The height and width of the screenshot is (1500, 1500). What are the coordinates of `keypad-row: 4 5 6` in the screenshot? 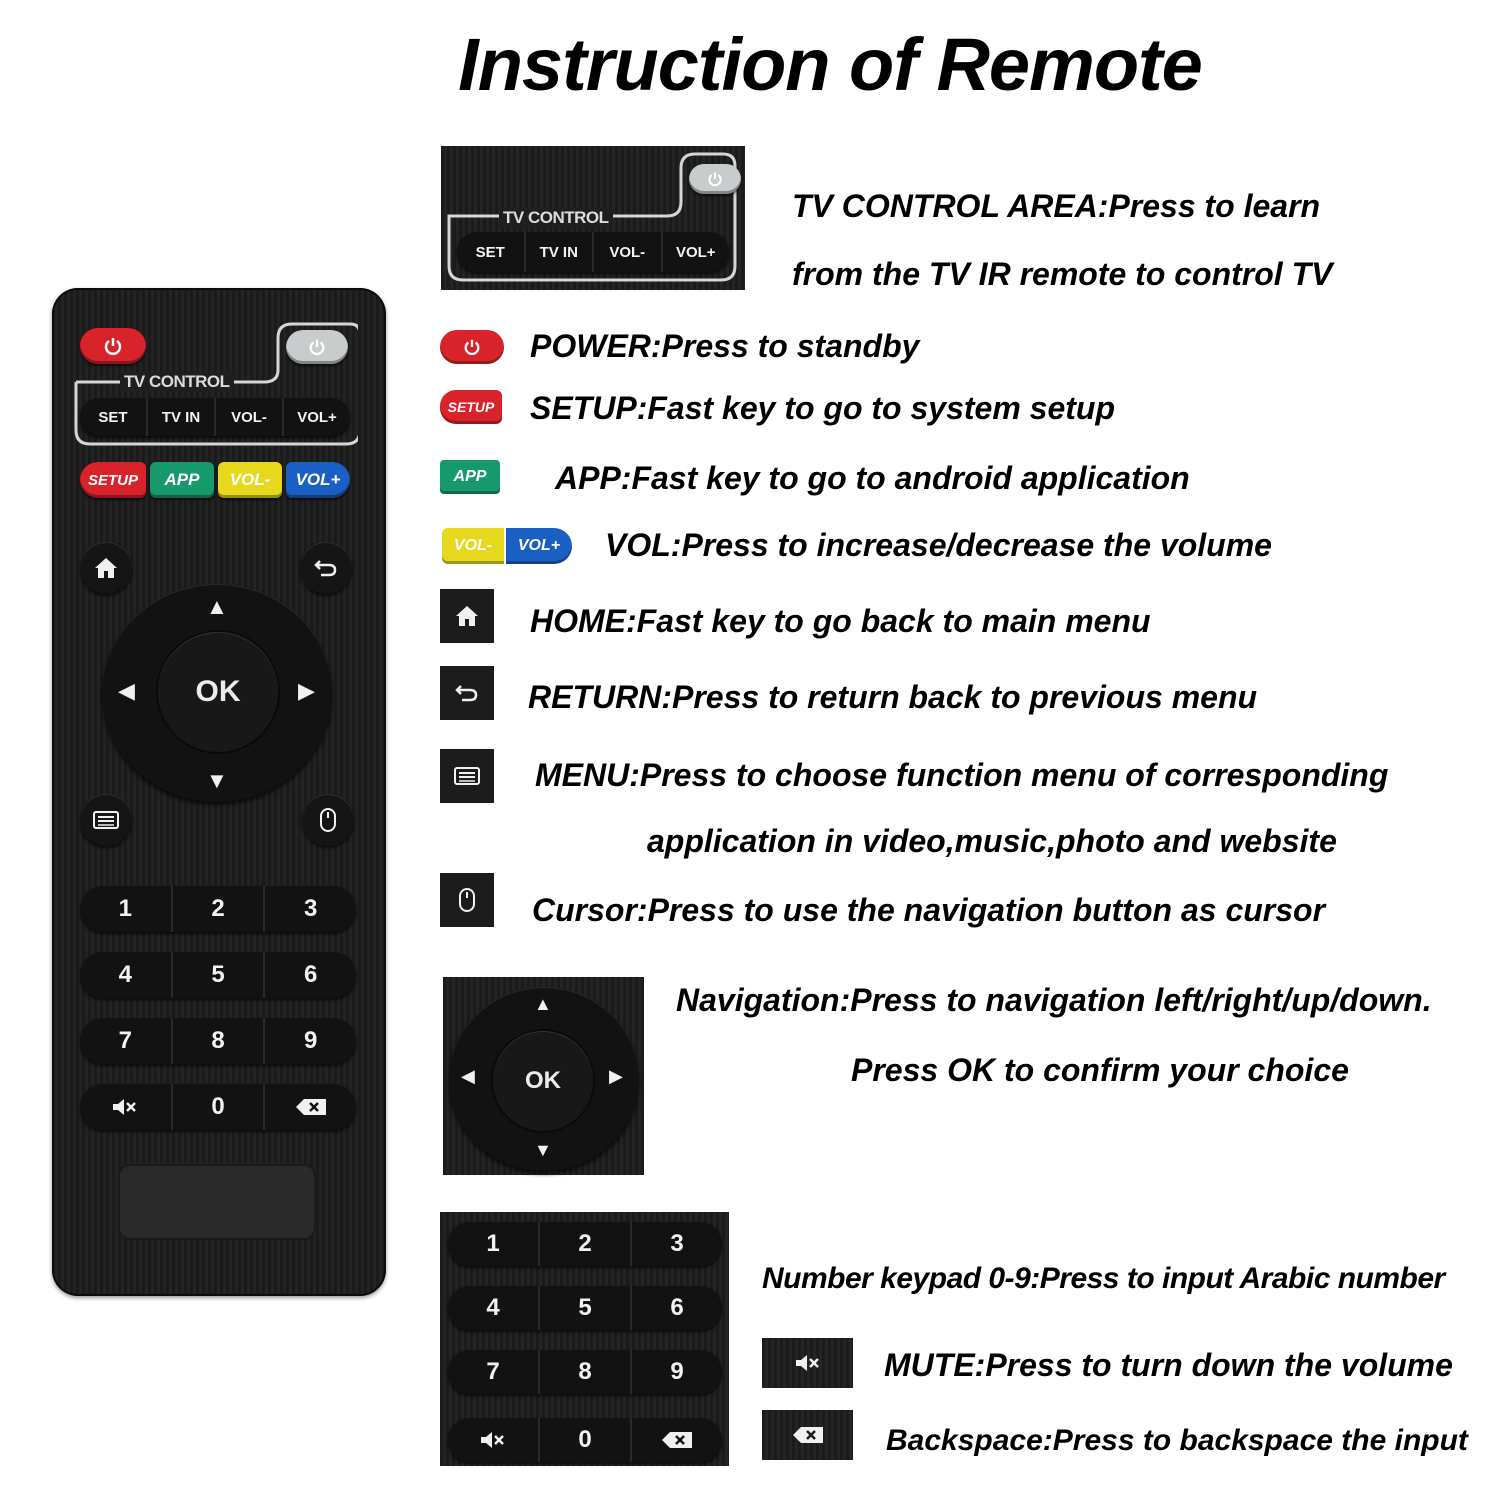 It's located at (218, 975).